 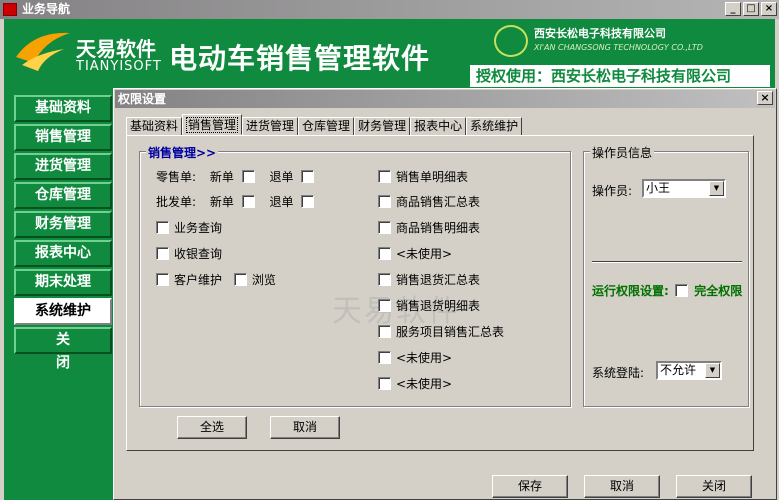 What do you see at coordinates (424, 384) in the screenshot?
I see `report-label-9: <未使用>` at bounding box center [424, 384].